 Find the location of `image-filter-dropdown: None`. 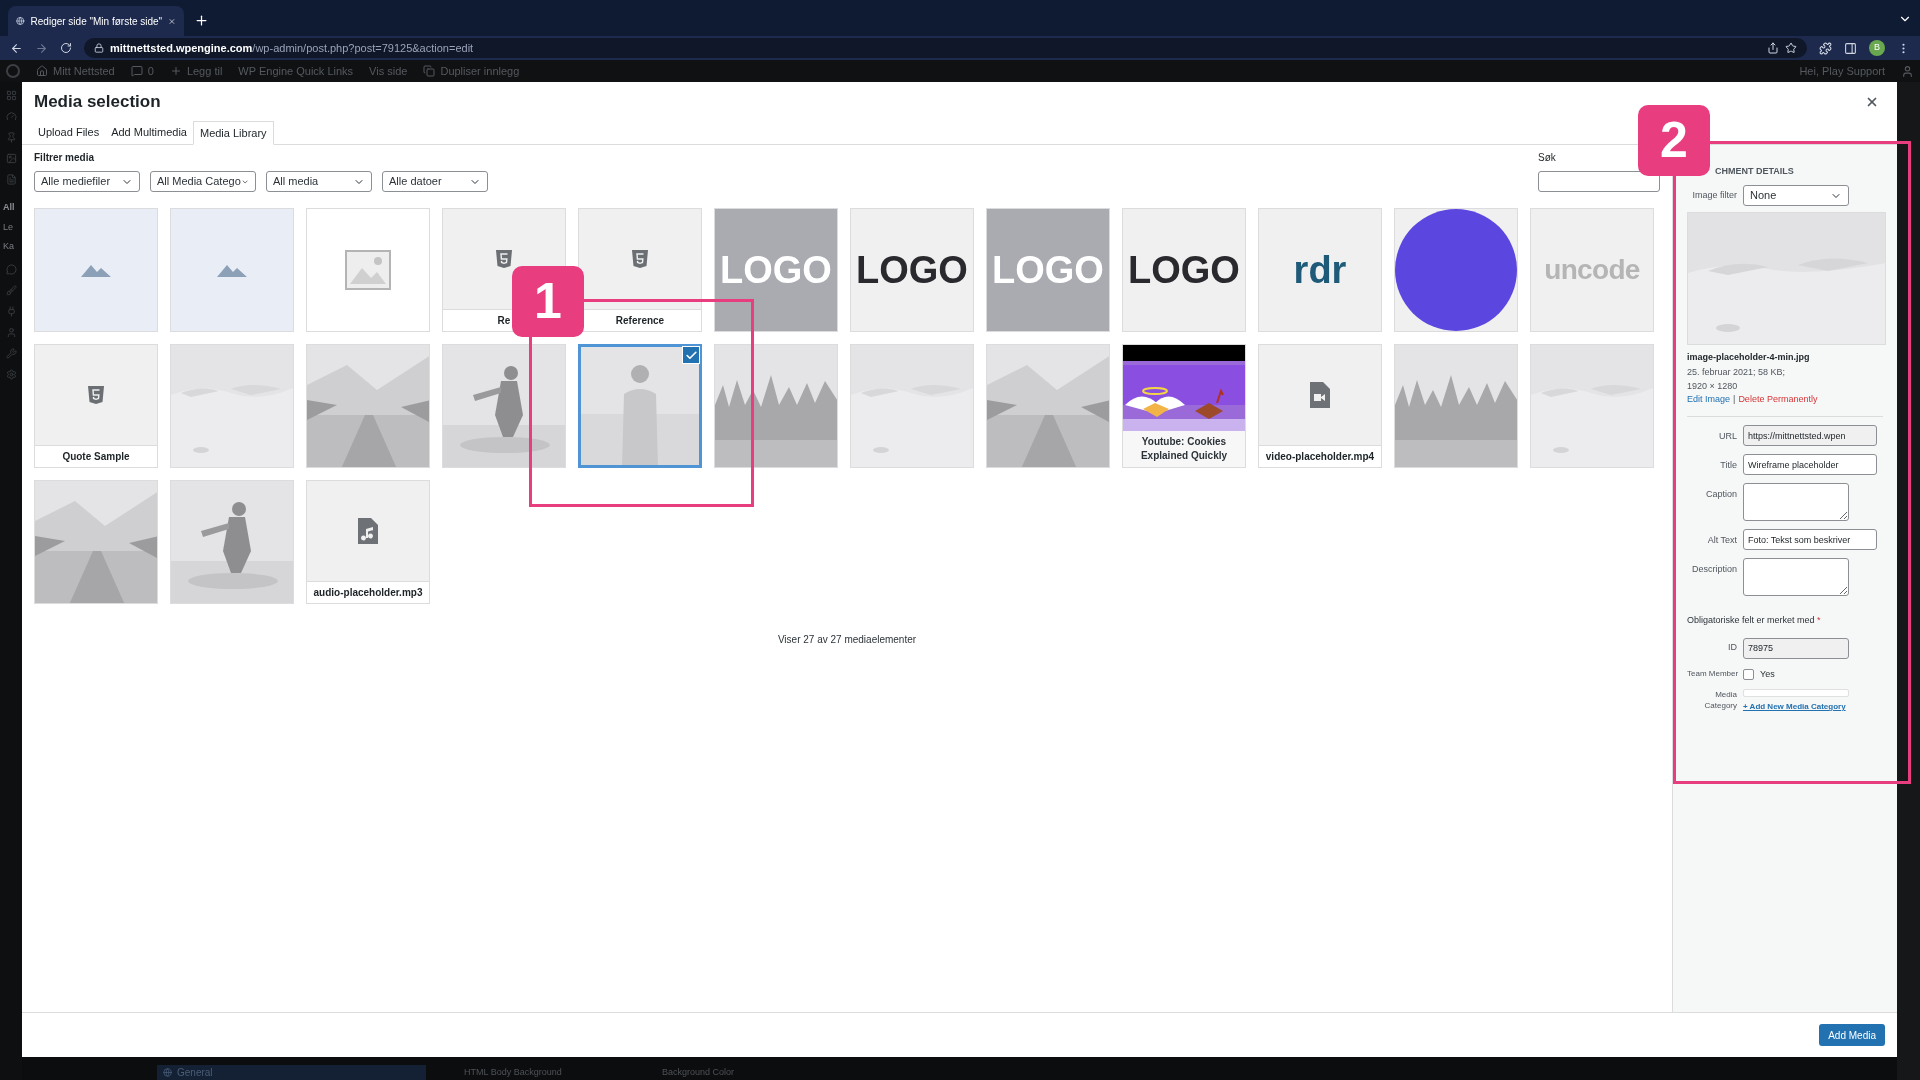

image-filter-dropdown: None is located at coordinates (1796, 195).